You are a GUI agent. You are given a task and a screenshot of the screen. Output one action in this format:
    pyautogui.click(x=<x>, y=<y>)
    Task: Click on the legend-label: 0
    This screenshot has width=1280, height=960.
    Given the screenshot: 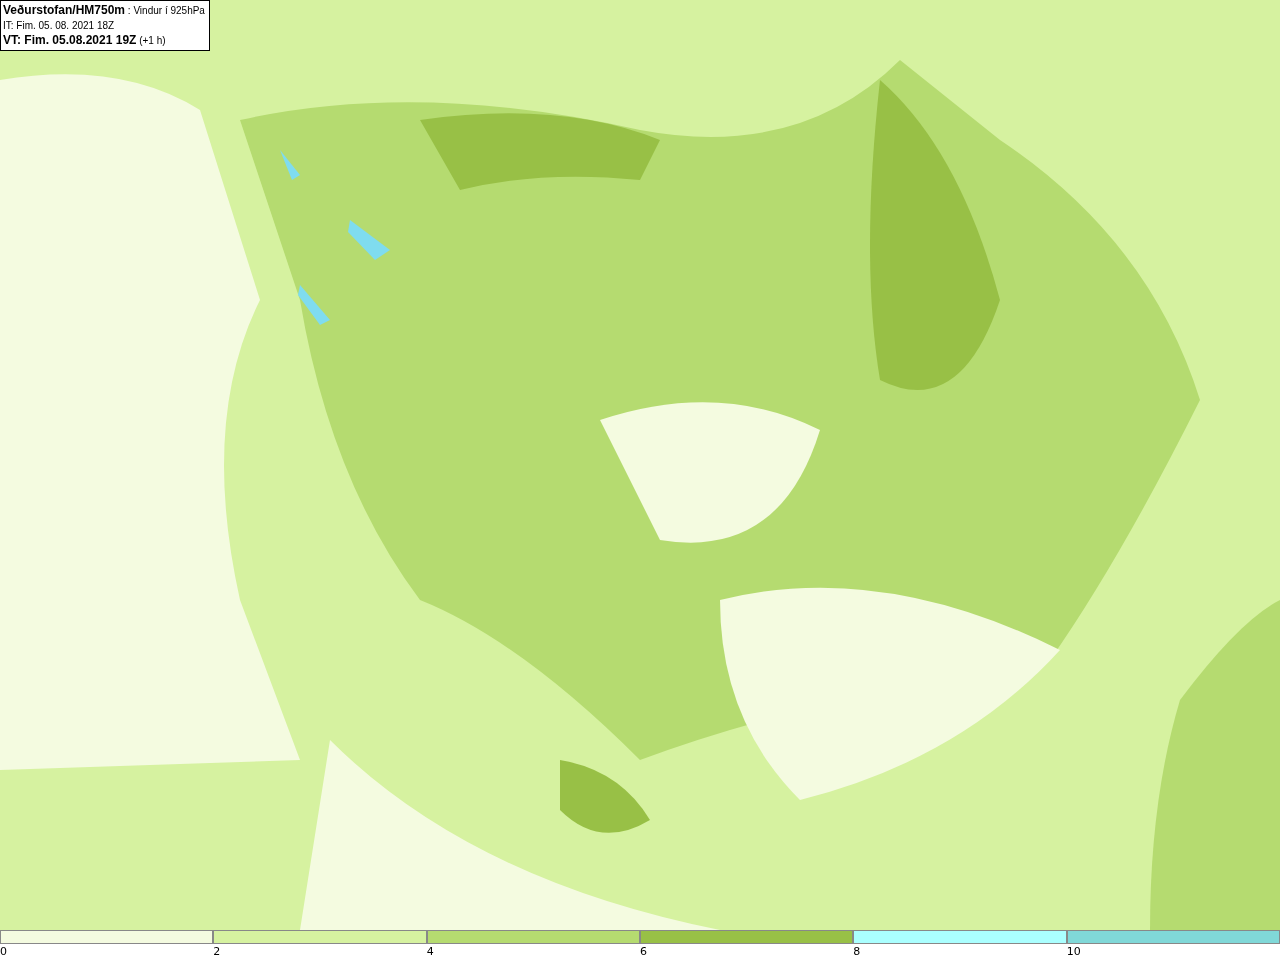 What is the action you would take?
    pyautogui.click(x=3, y=951)
    